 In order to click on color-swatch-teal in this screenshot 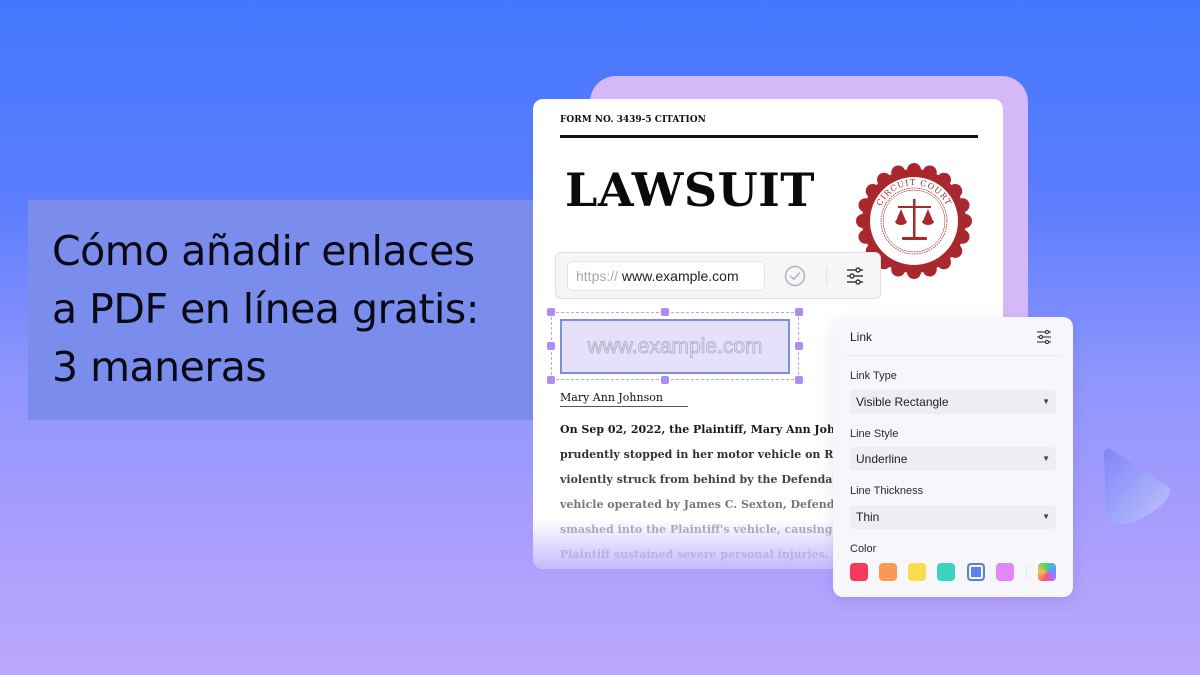, I will do `click(946, 572)`.